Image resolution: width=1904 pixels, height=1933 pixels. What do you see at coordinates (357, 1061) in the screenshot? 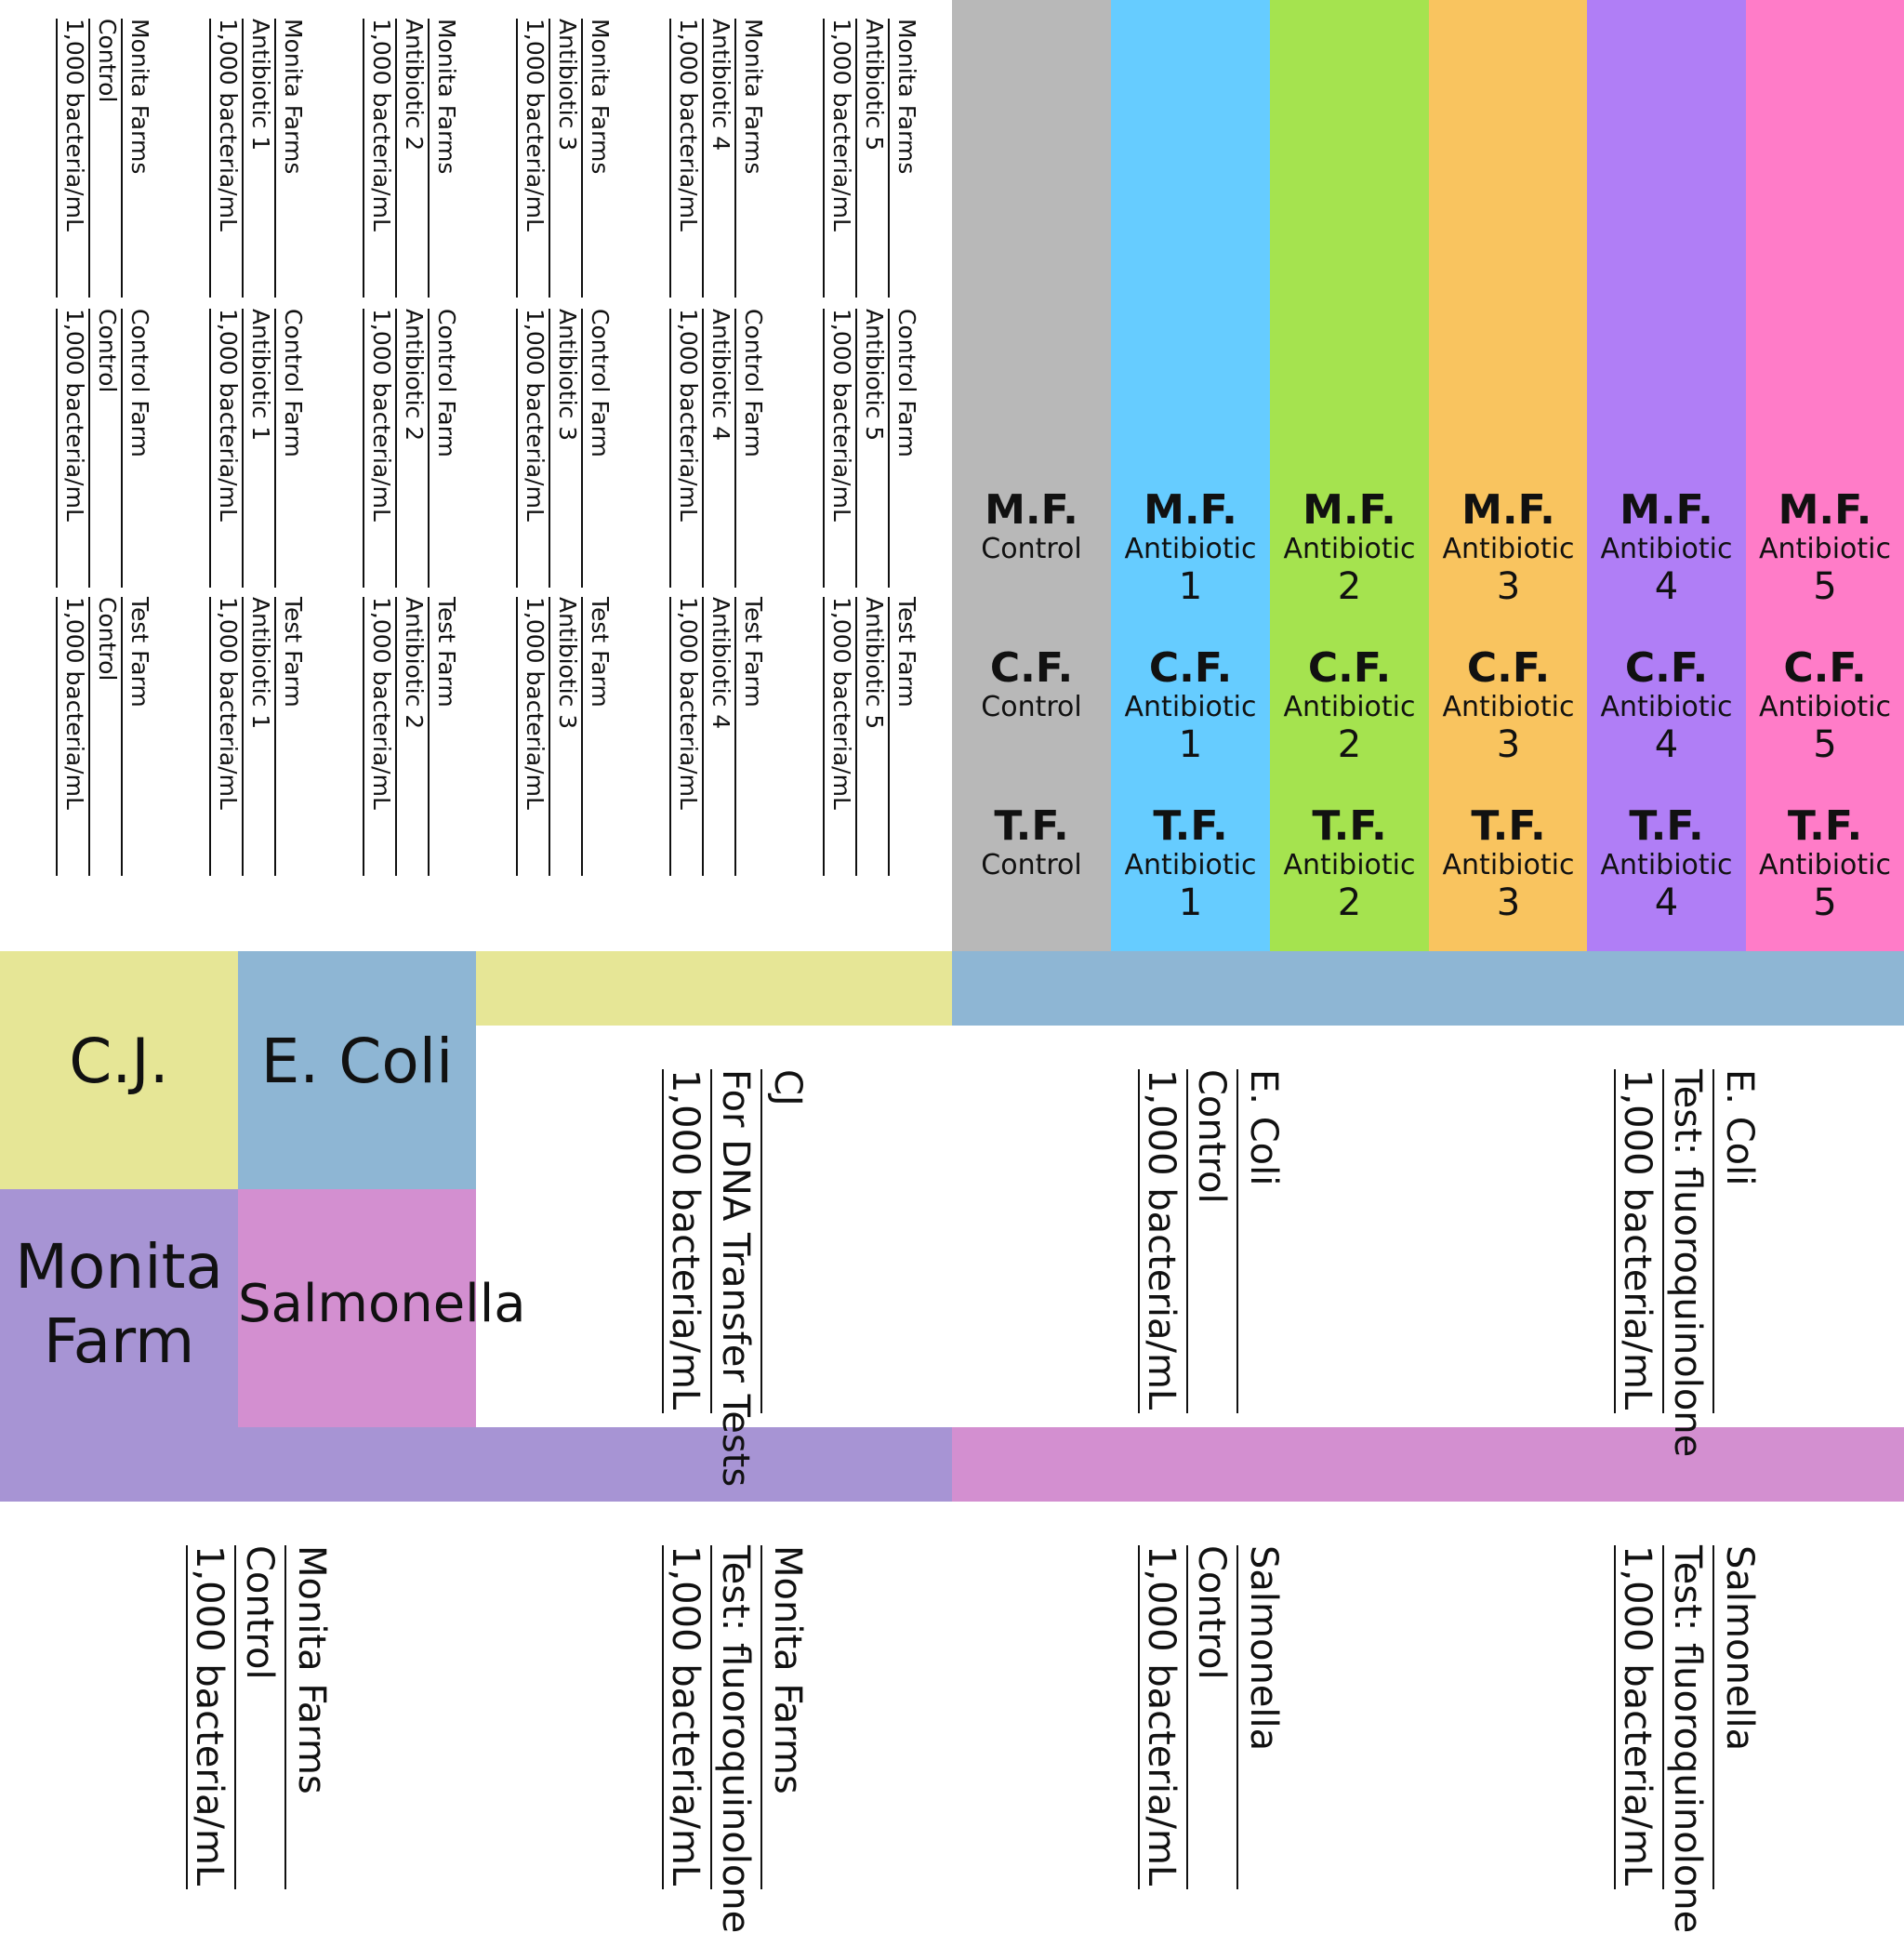
I see `ecoli-block-text: E. Coli` at bounding box center [357, 1061].